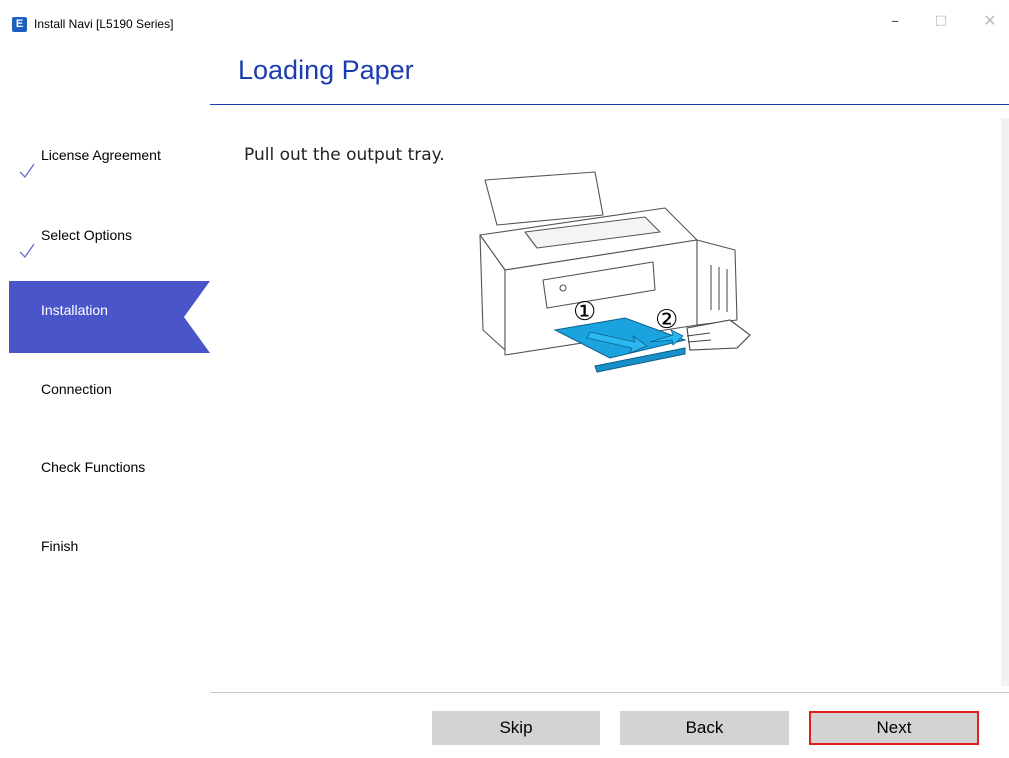 The height and width of the screenshot is (758, 1009). What do you see at coordinates (563, 288) in the screenshot?
I see `power-button-shape` at bounding box center [563, 288].